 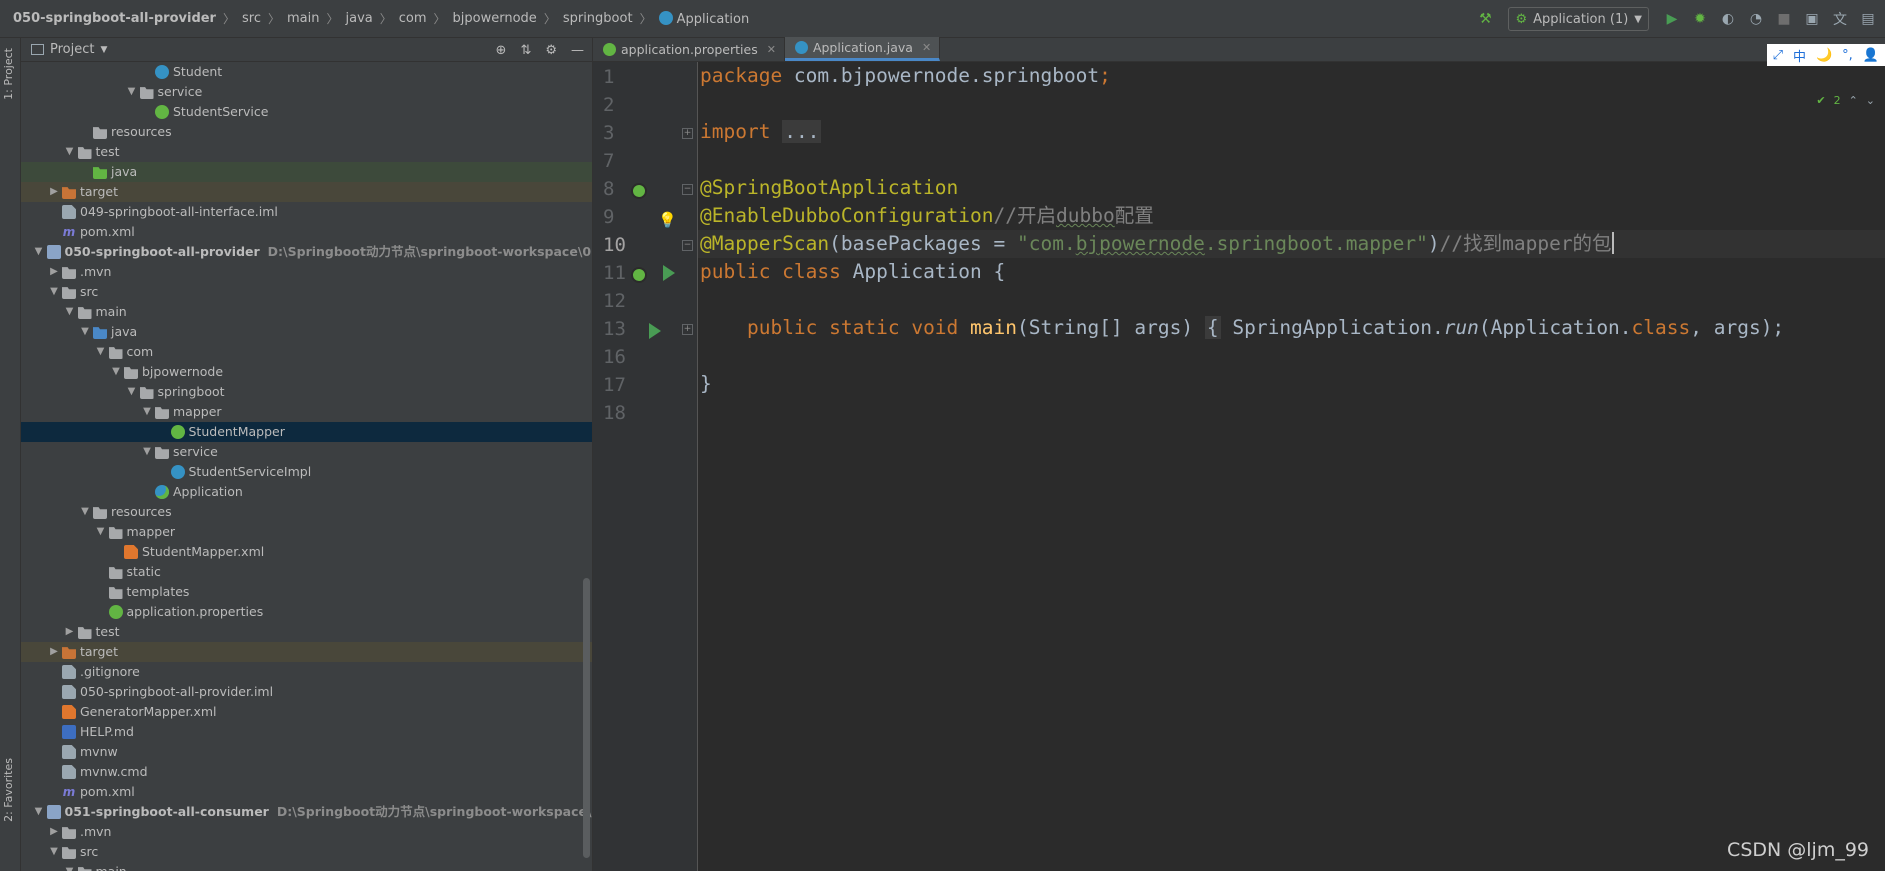 I want to click on tree-item: 049-springboot-all-interface.iml, so click(x=306, y=212).